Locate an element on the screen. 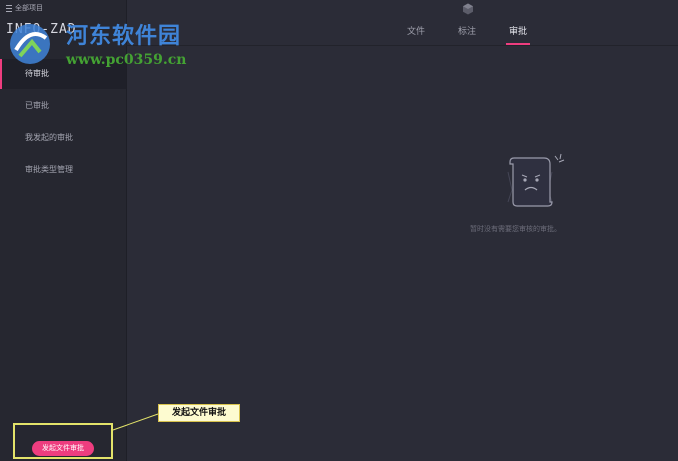 The image size is (678, 461). sidebar-item-approved: 已审批 is located at coordinates (63, 106).